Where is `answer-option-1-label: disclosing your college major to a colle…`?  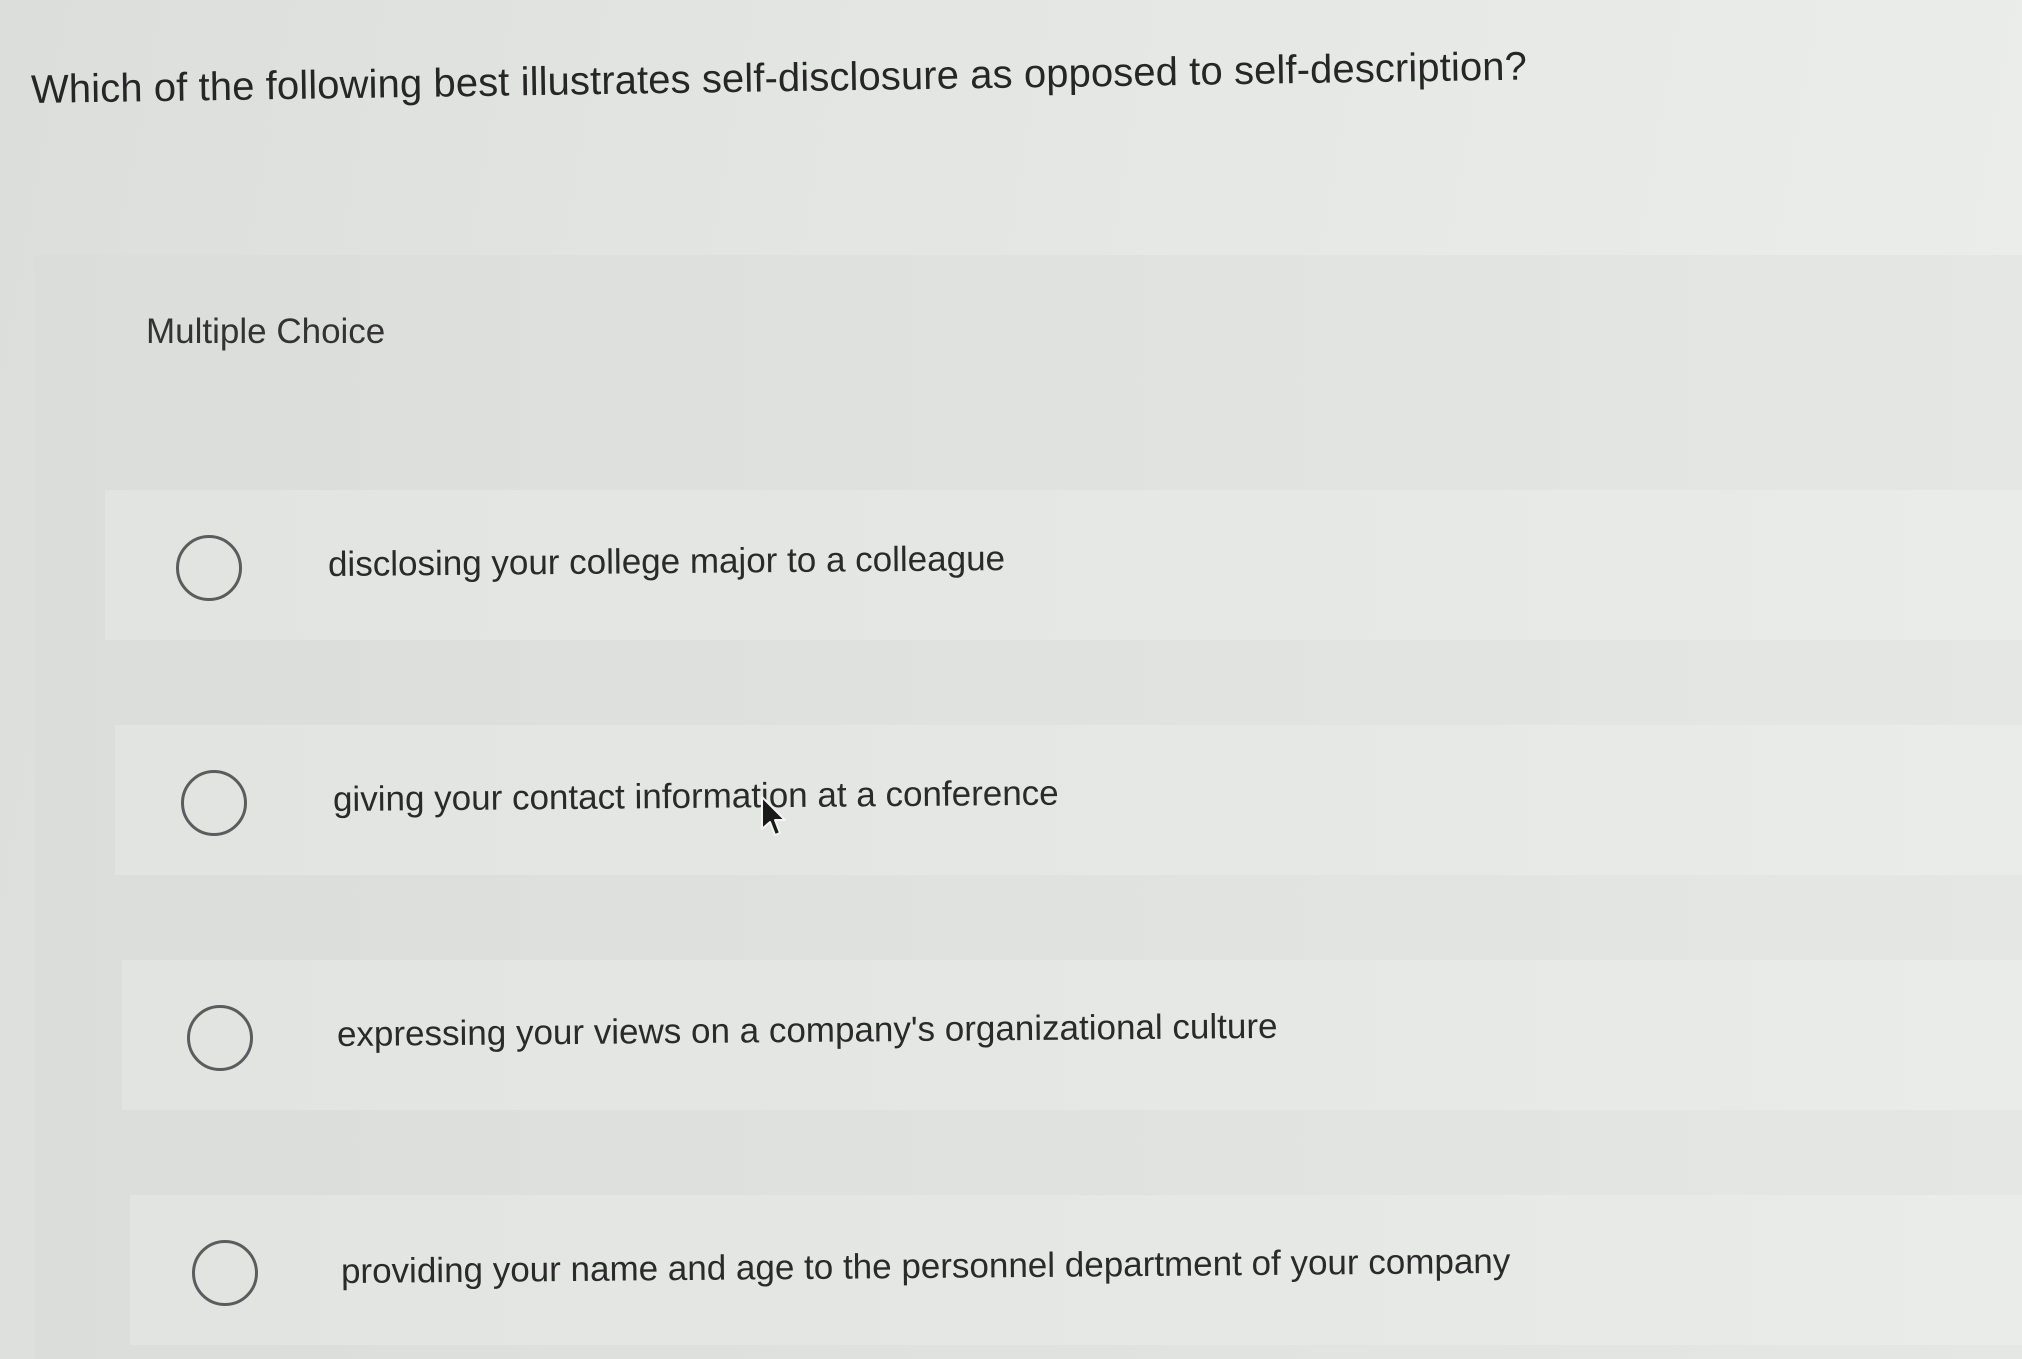
answer-option-1-label: disclosing your college major to a colle… is located at coordinates (666, 562).